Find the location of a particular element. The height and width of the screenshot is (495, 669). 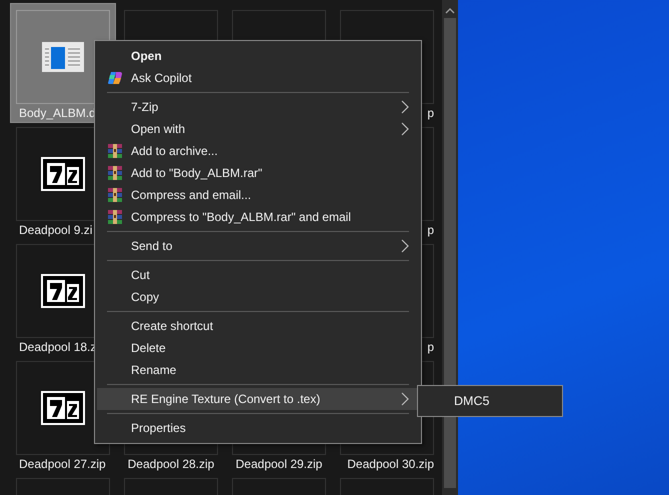

menu-item: Create shortcut is located at coordinates (258, 326).